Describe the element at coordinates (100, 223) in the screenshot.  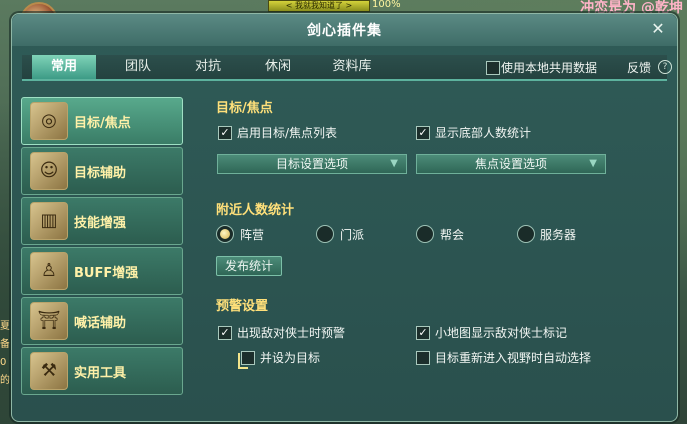
I see `sidebar-item-label: 技能增强` at that location.